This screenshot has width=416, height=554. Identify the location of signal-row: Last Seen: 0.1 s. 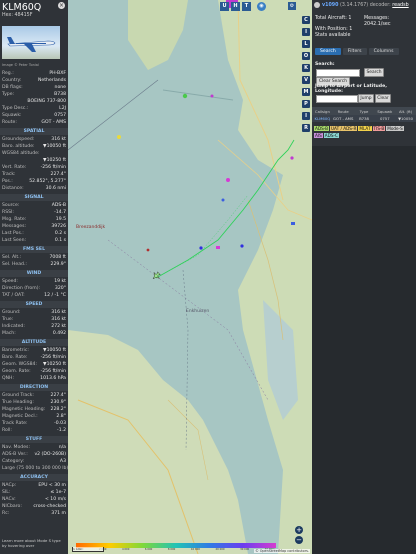
(34, 241).